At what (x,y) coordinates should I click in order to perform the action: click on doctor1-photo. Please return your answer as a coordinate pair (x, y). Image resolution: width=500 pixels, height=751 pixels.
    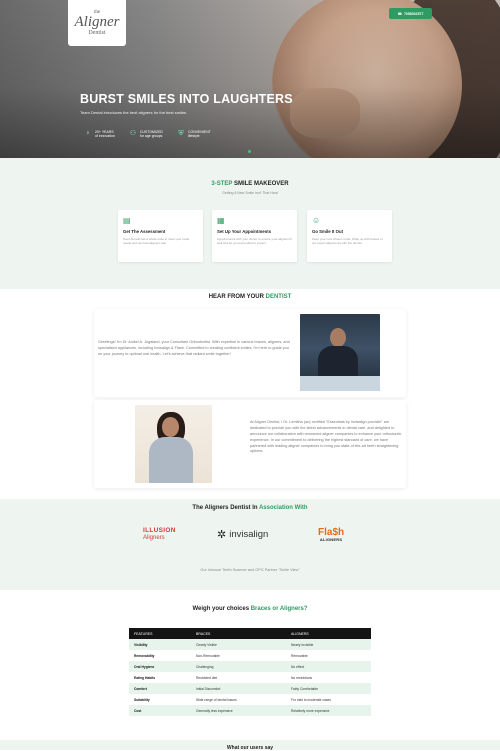
    Looking at the image, I should click on (340, 352).